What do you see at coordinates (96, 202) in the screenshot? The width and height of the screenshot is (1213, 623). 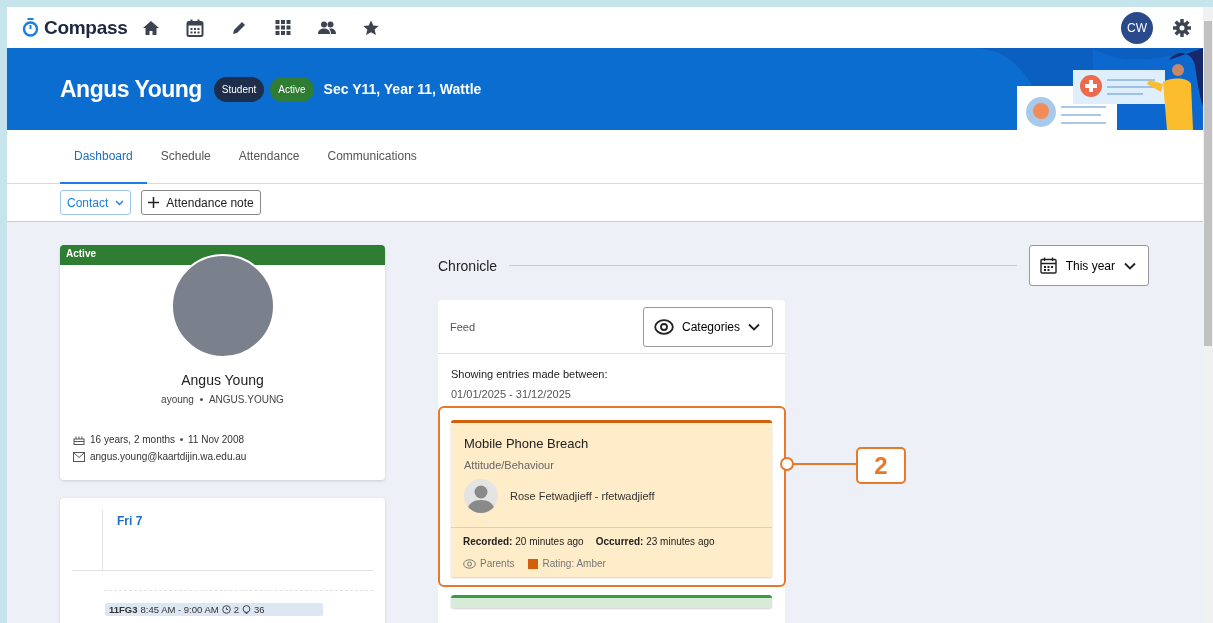 I see `contact-dropdown: Contact` at bounding box center [96, 202].